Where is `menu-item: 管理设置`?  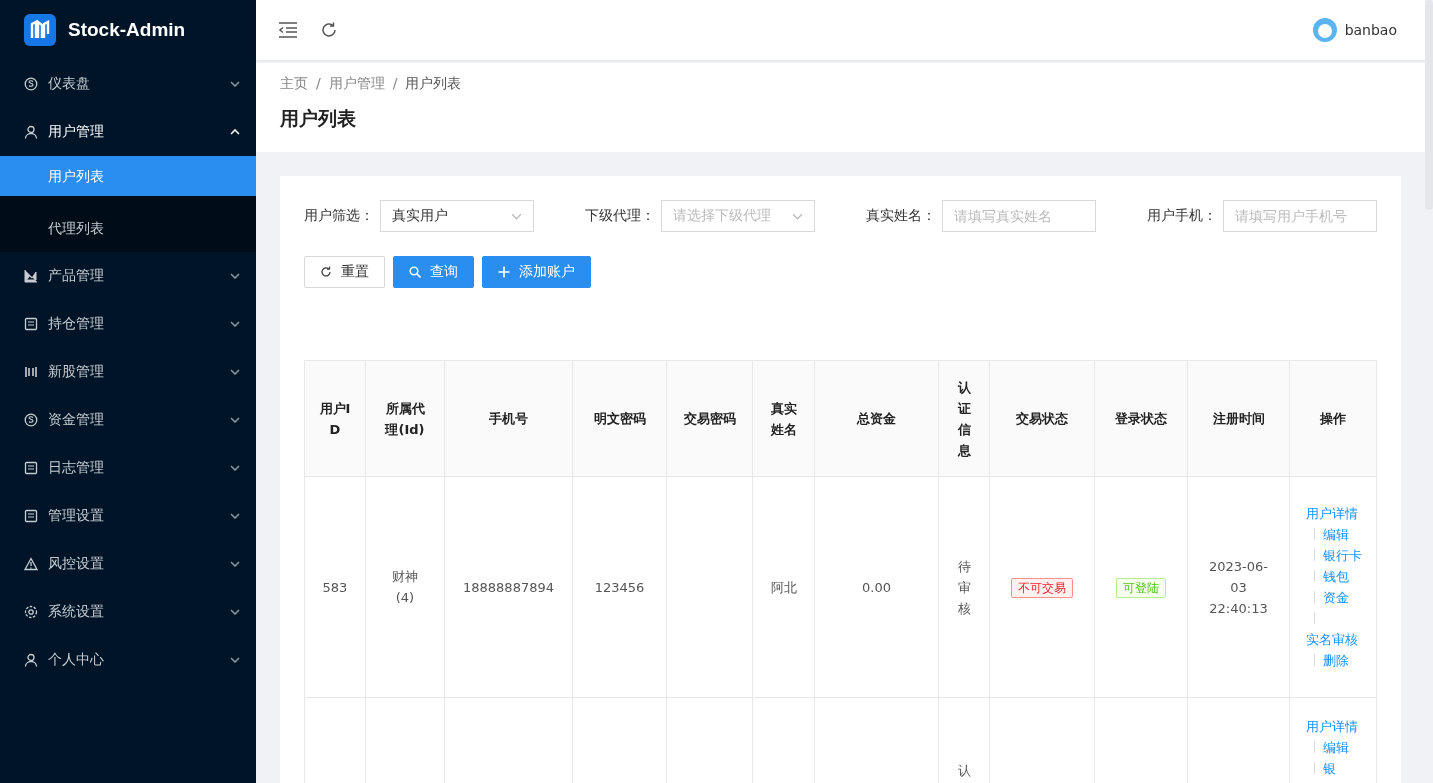
menu-item: 管理设置 is located at coordinates (128, 516).